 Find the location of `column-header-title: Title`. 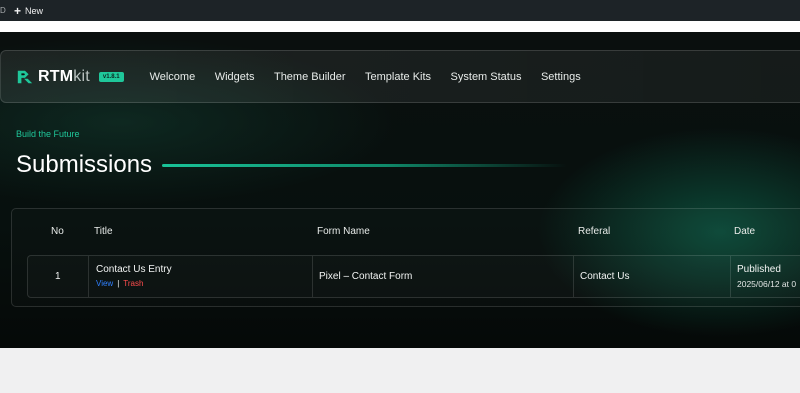

column-header-title: Title is located at coordinates (103, 231).